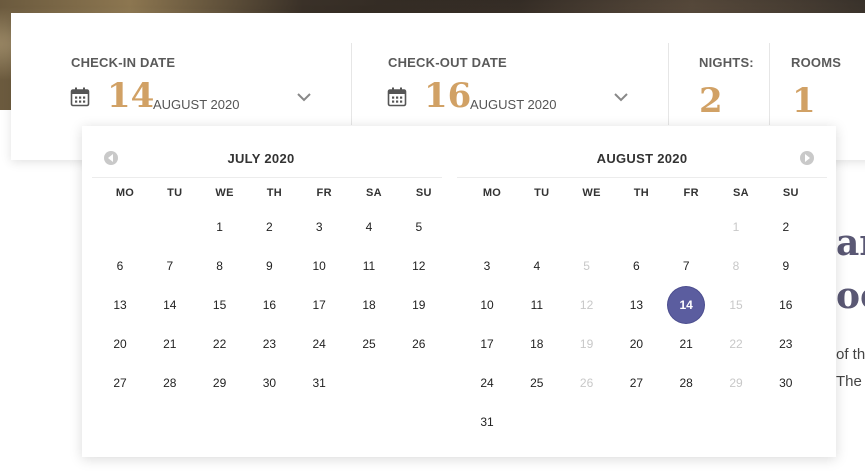 The height and width of the screenshot is (473, 865). Describe the element at coordinates (261, 158) in the screenshot. I see `month-title: JULY 2020` at that location.